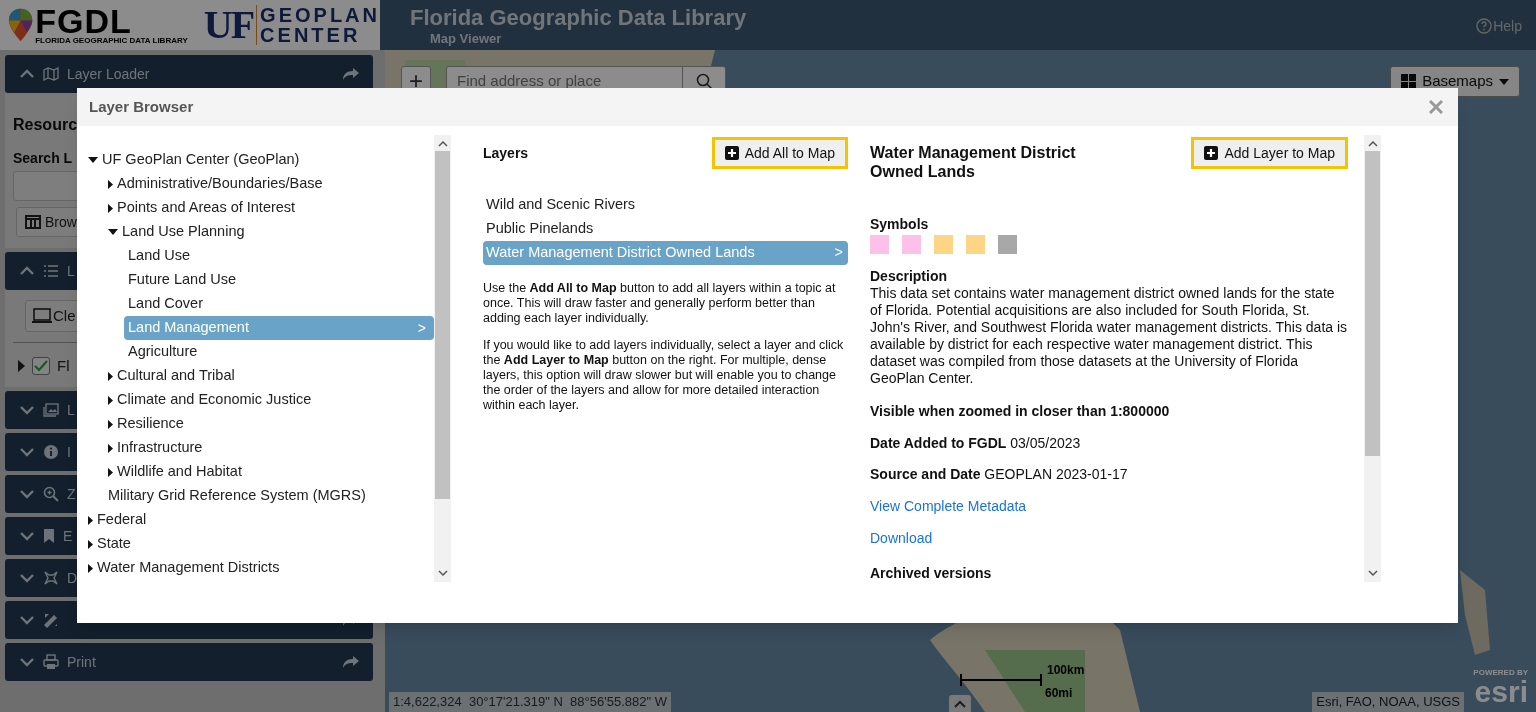 This screenshot has height=712, width=1536. Describe the element at coordinates (948, 506) in the screenshot. I see `link: View Complete Metadata` at that location.